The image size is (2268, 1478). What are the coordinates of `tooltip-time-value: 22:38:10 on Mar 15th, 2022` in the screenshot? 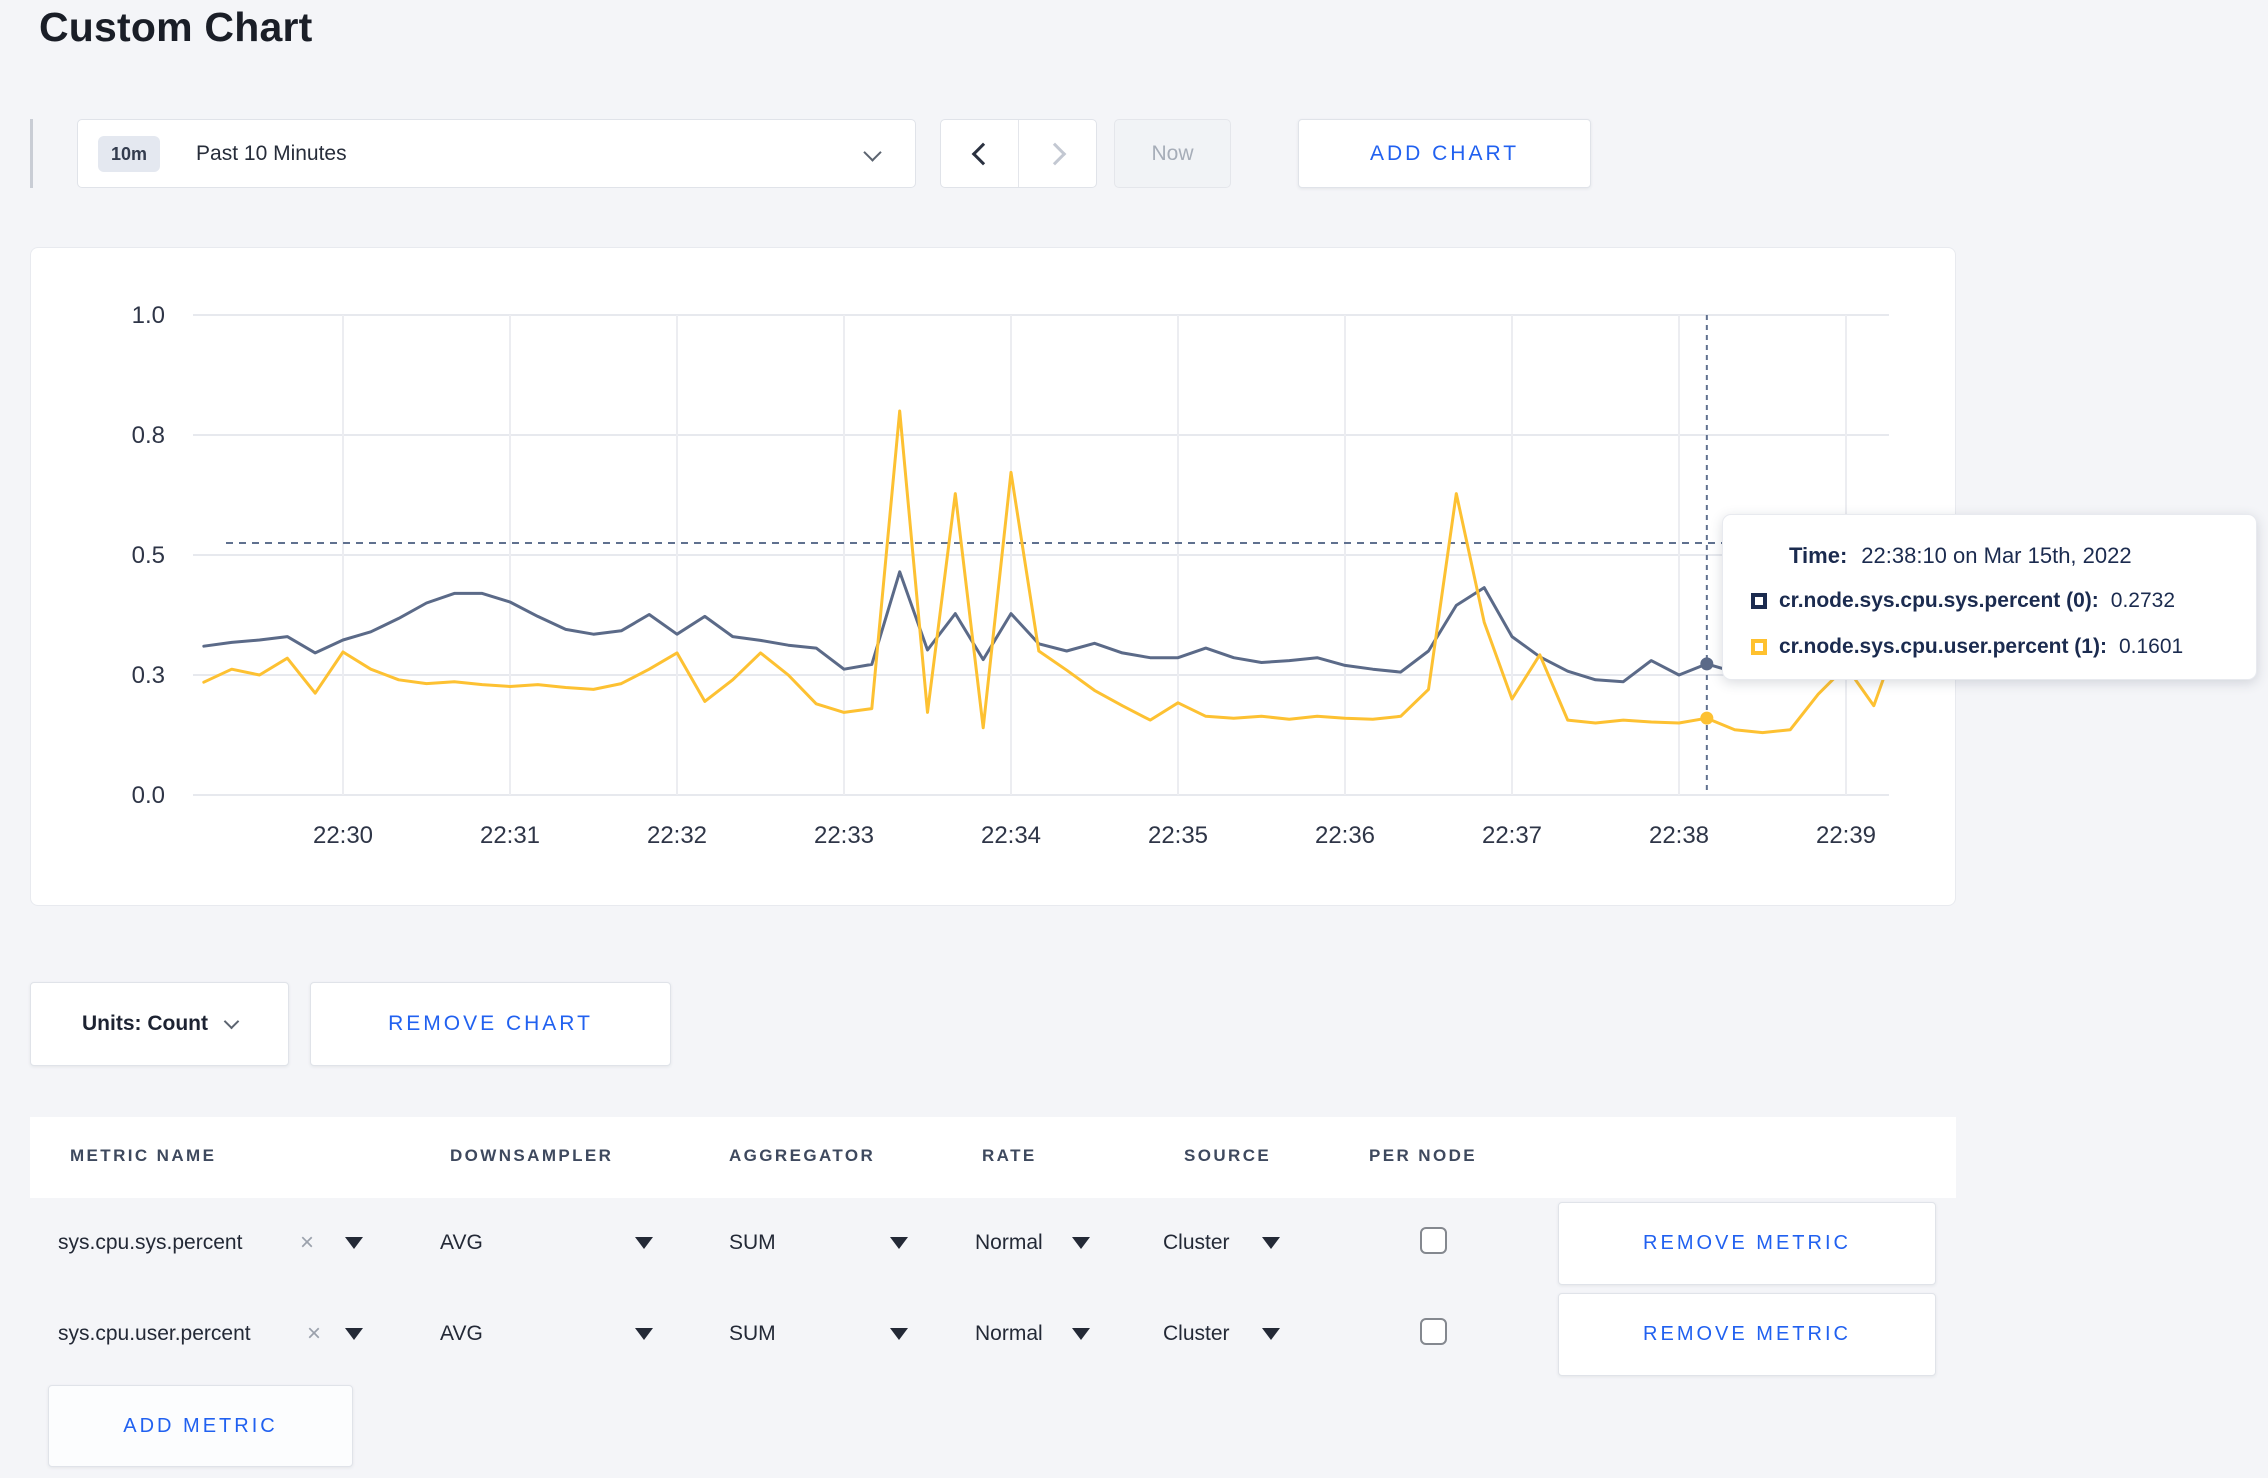 It's located at (1996, 555).